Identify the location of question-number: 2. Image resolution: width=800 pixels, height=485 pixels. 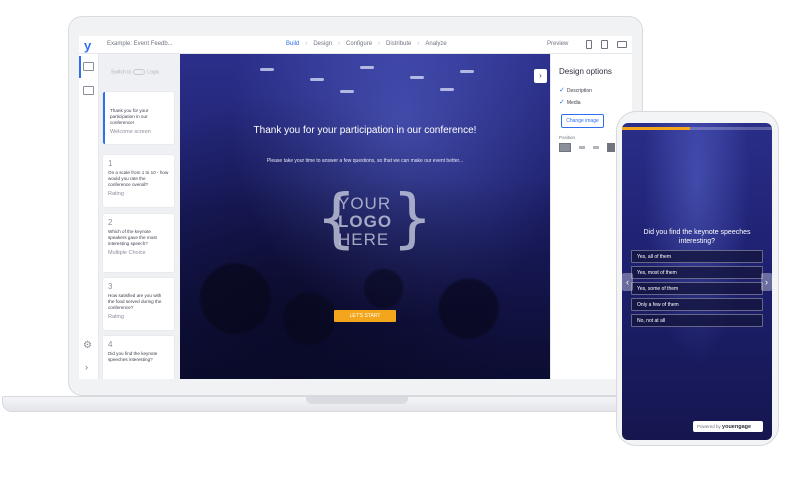
(110, 222).